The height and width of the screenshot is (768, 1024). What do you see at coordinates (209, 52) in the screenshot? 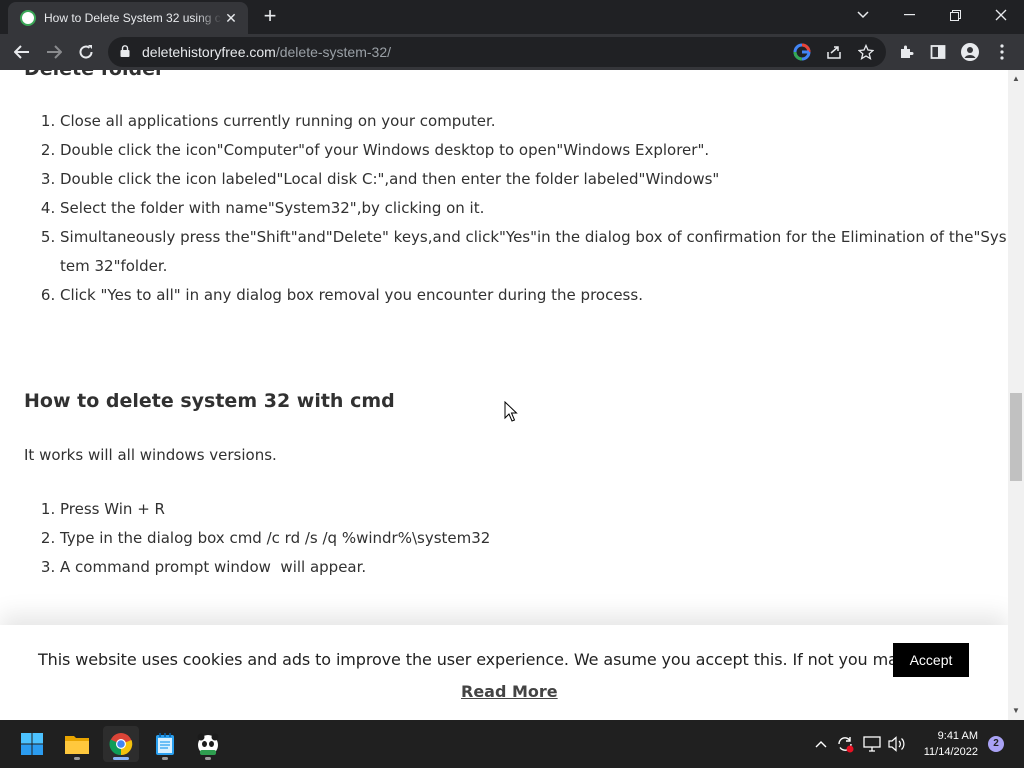
I see `url-domain: deletehistoryfree.com` at bounding box center [209, 52].